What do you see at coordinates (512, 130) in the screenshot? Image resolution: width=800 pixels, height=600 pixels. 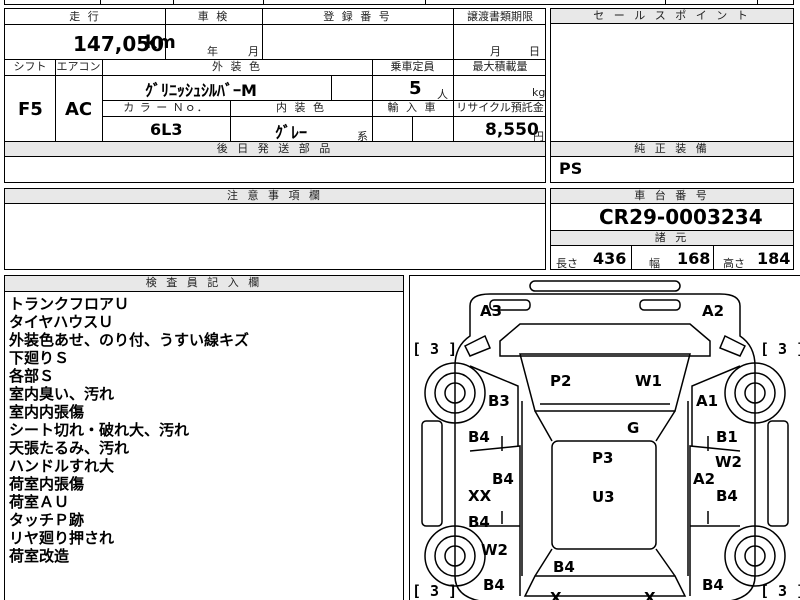 I see `recycle-value: 8,550` at bounding box center [512, 130].